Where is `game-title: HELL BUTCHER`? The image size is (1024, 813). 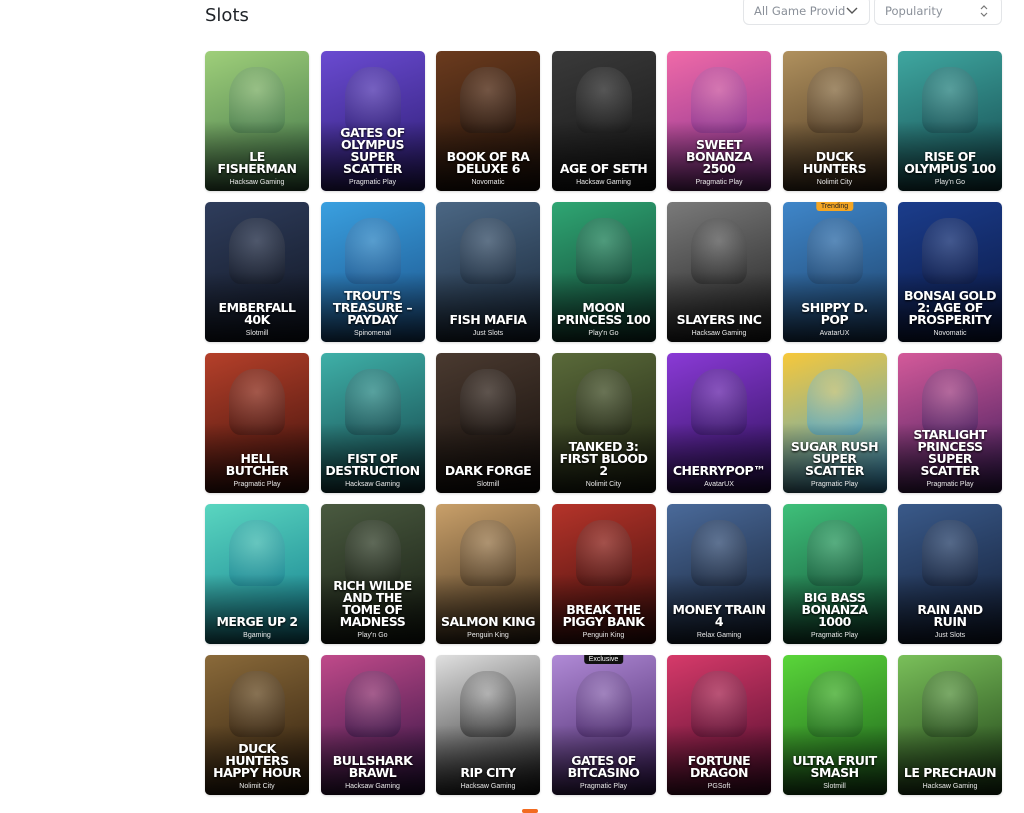 game-title: HELL BUTCHER is located at coordinates (257, 464).